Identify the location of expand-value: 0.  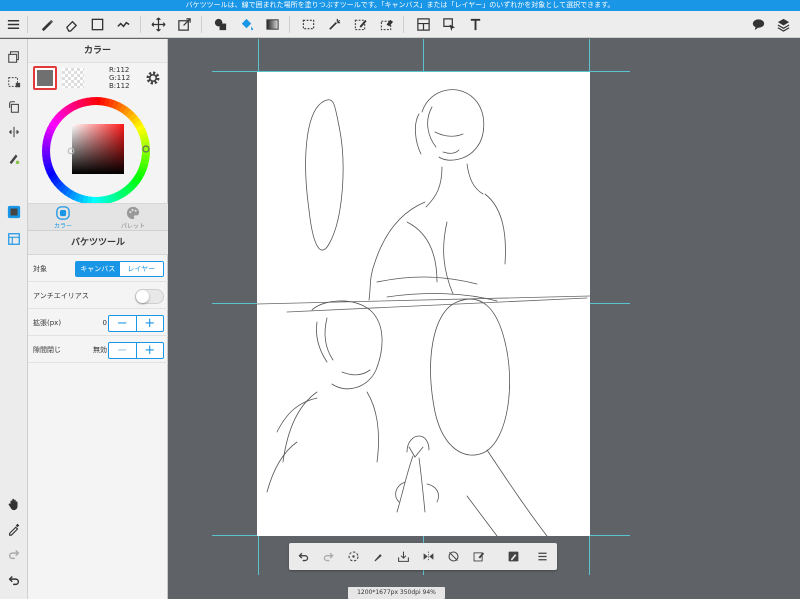
(104, 323).